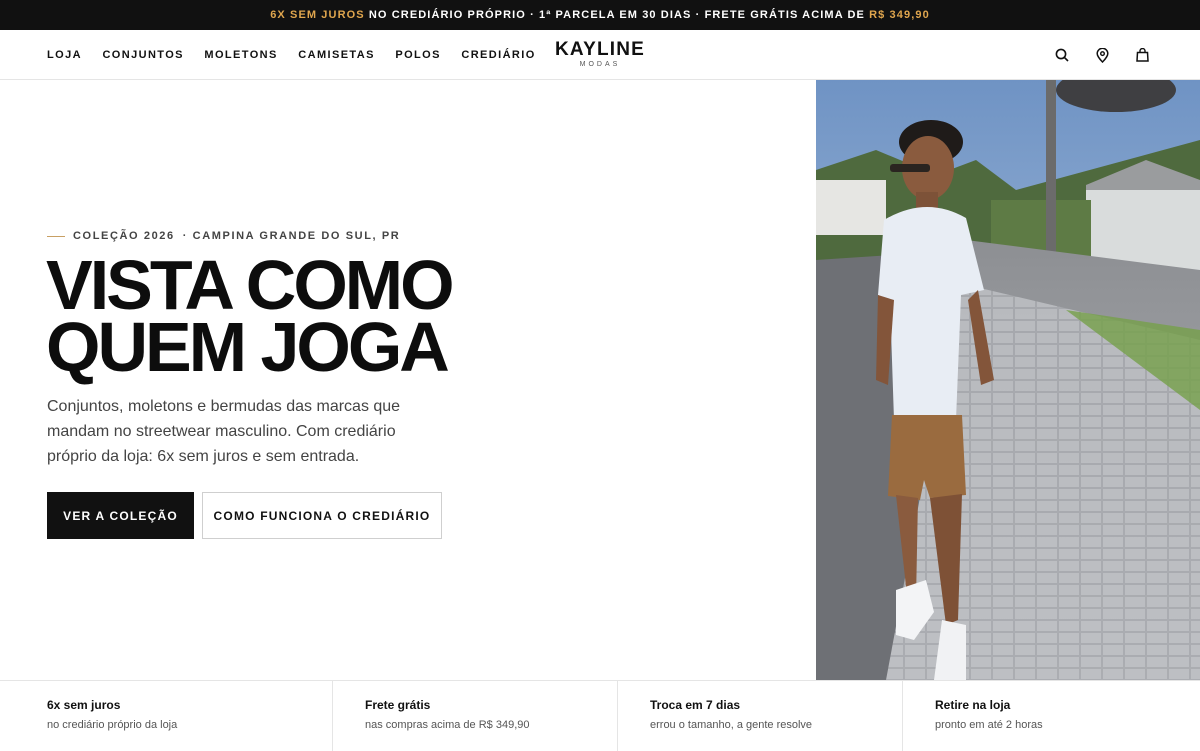  What do you see at coordinates (1051, 716) in the screenshot?
I see `feature-store-pickup: Retire na loja pronto em até 2 horas` at bounding box center [1051, 716].